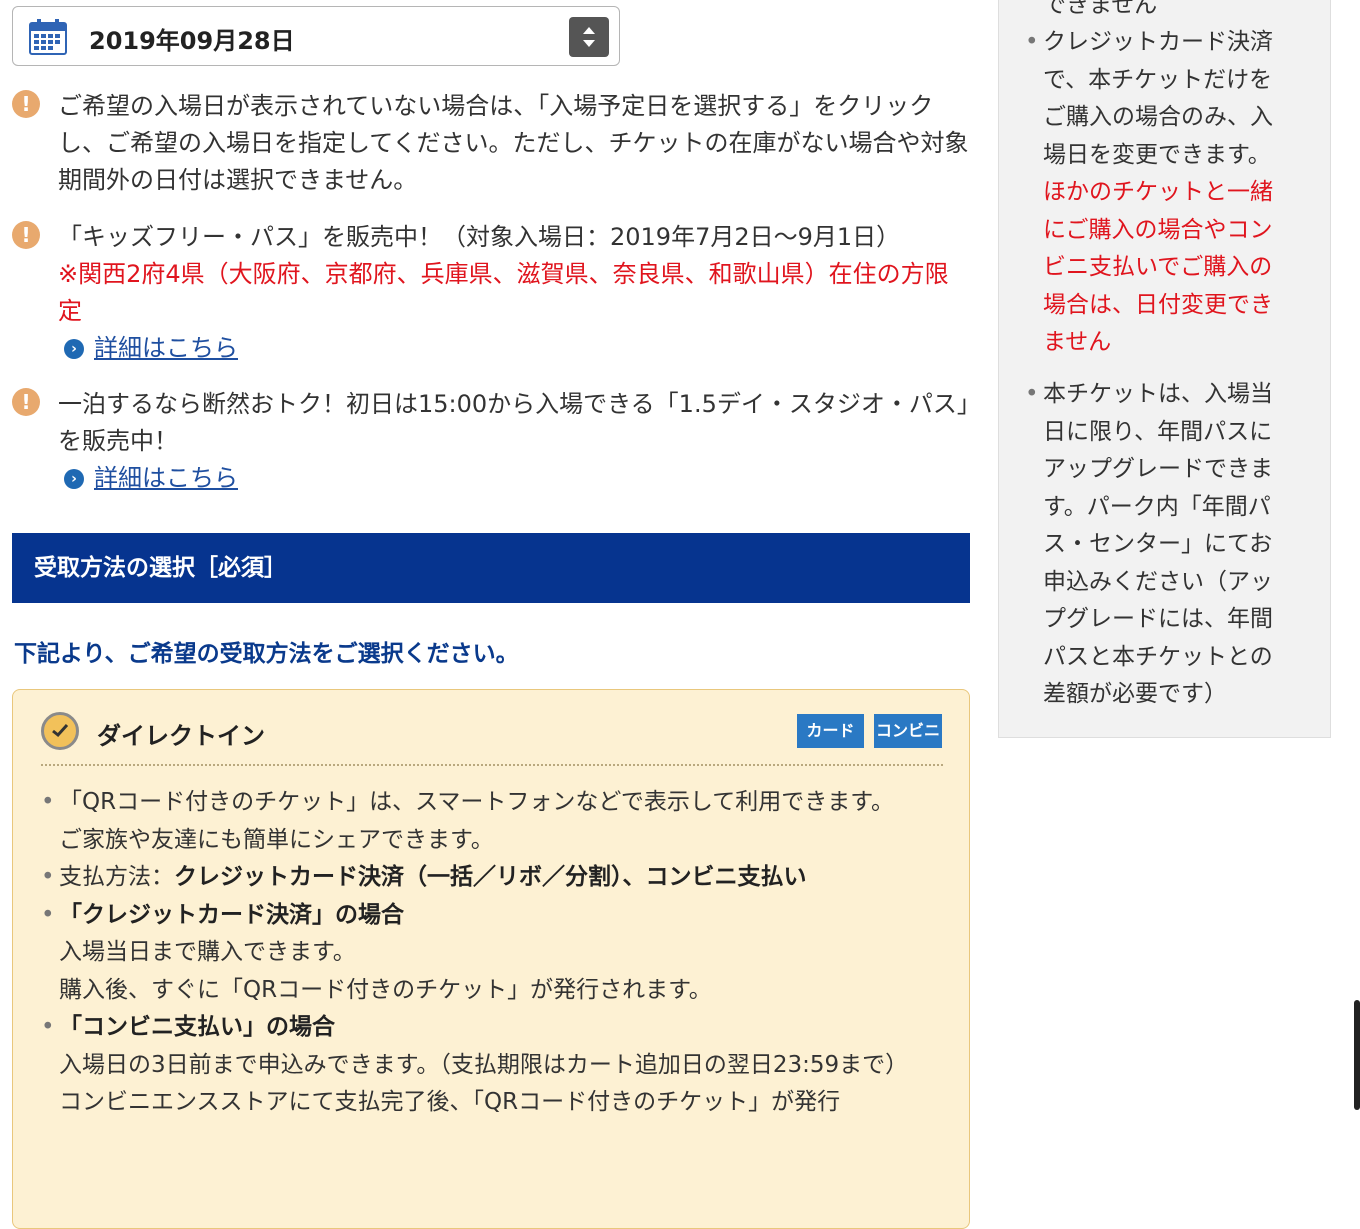 The image size is (1360, 1229). Describe the element at coordinates (276, 839) in the screenshot. I see `share-description: ご家族や友達にも簡単にシェアできます。` at that location.